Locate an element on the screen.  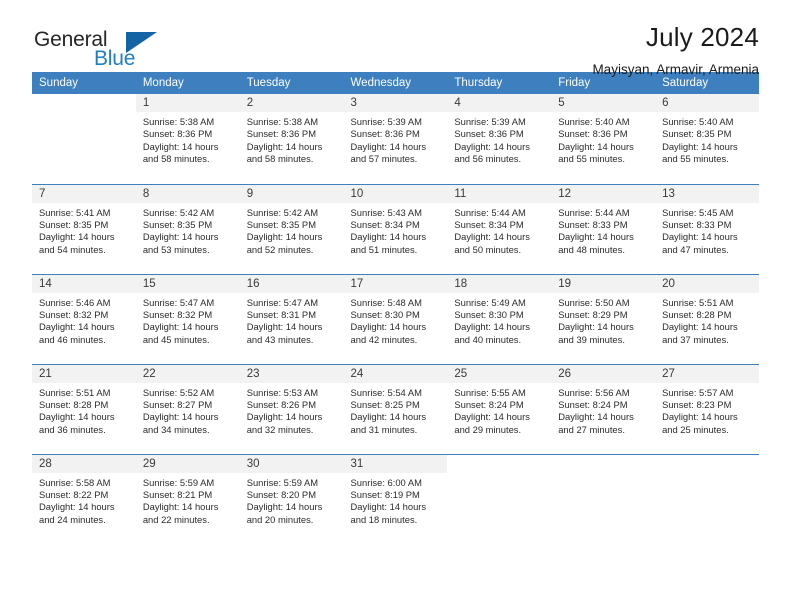
day-daylight-line: and 25 minutes. is located at coordinates (695, 429).